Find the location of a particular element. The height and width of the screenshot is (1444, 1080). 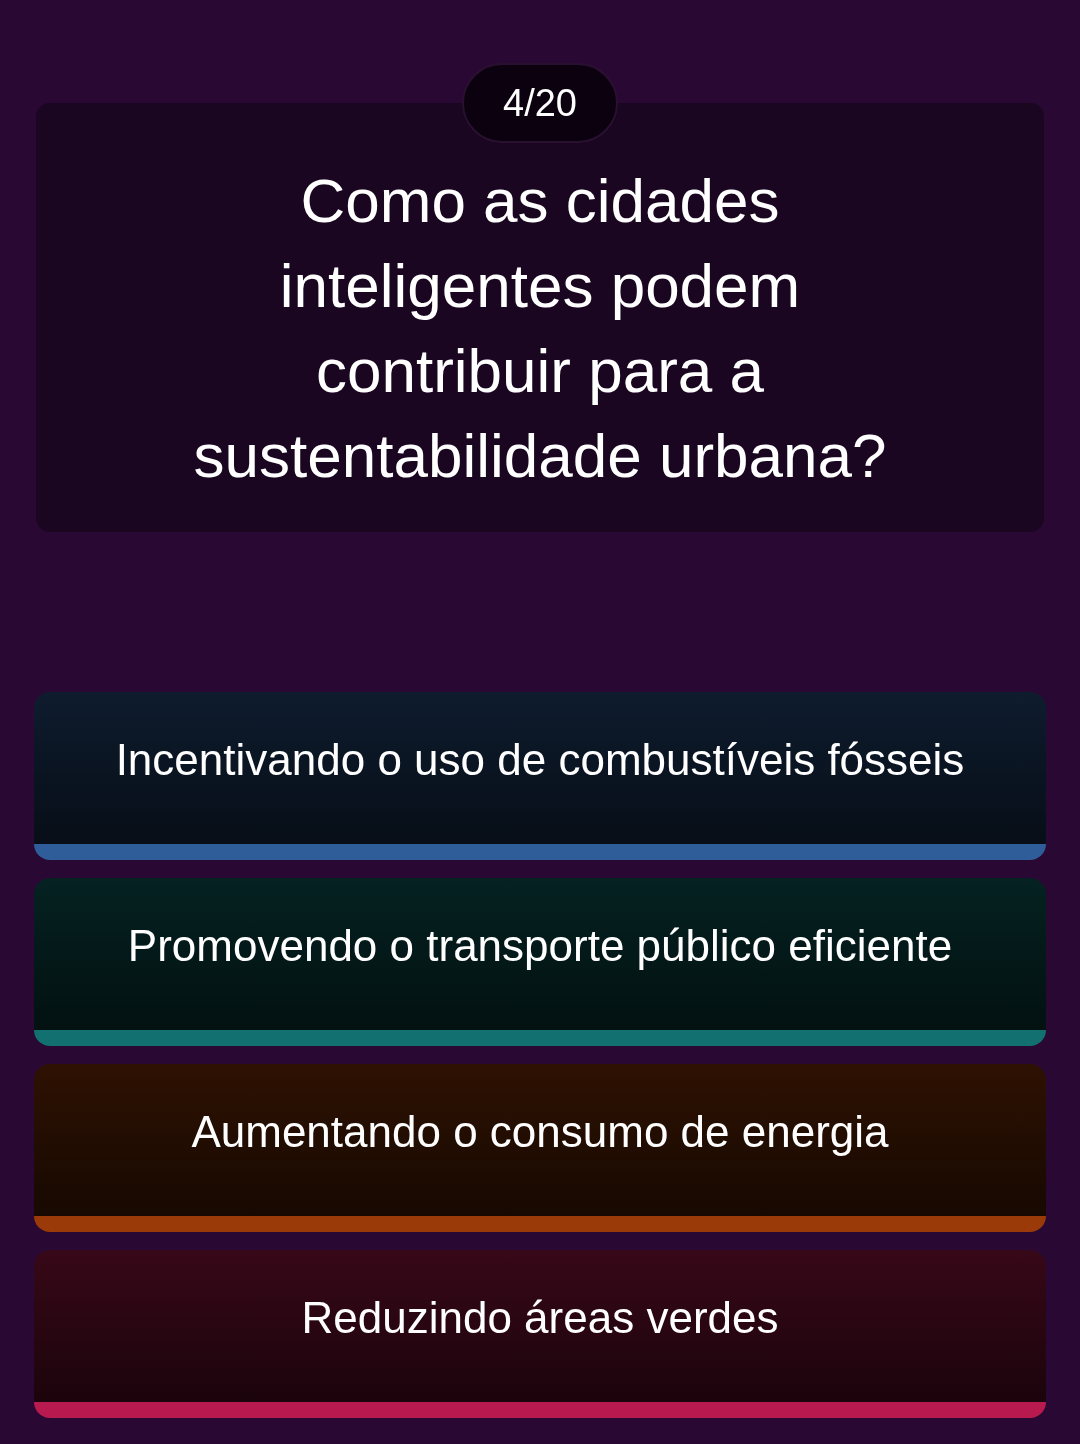

answer-button: Incentivando o uso de combustíveis fósseis is located at coordinates (540, 776).